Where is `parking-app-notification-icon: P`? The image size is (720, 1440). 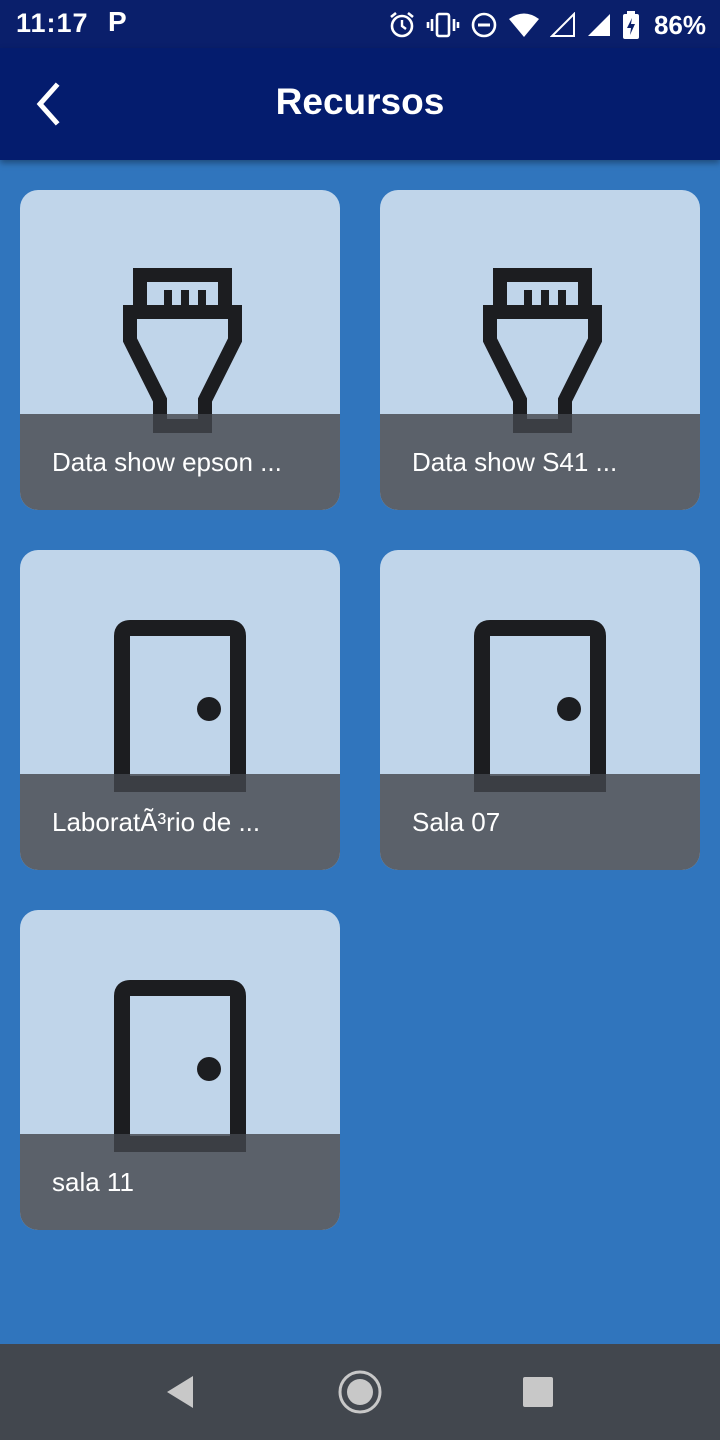 parking-app-notification-icon: P is located at coordinates (117, 21).